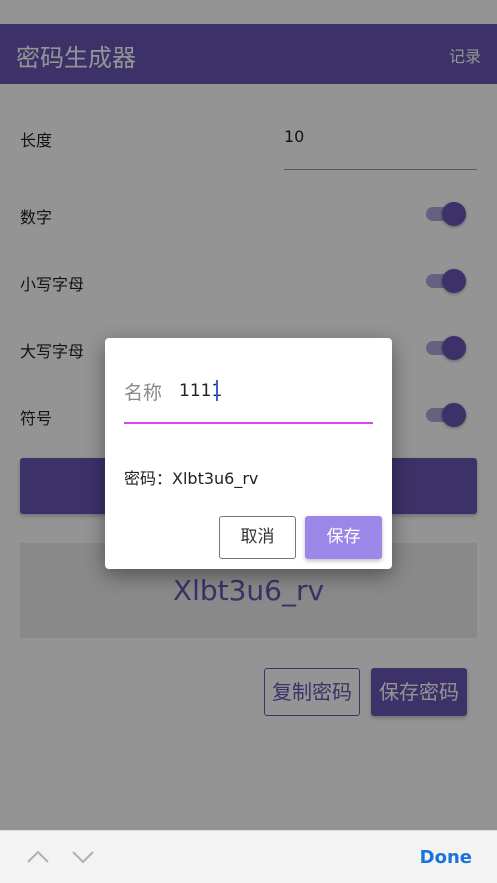 The width and height of the screenshot is (497, 883). Describe the element at coordinates (269, 391) in the screenshot. I see `name-input` at that location.